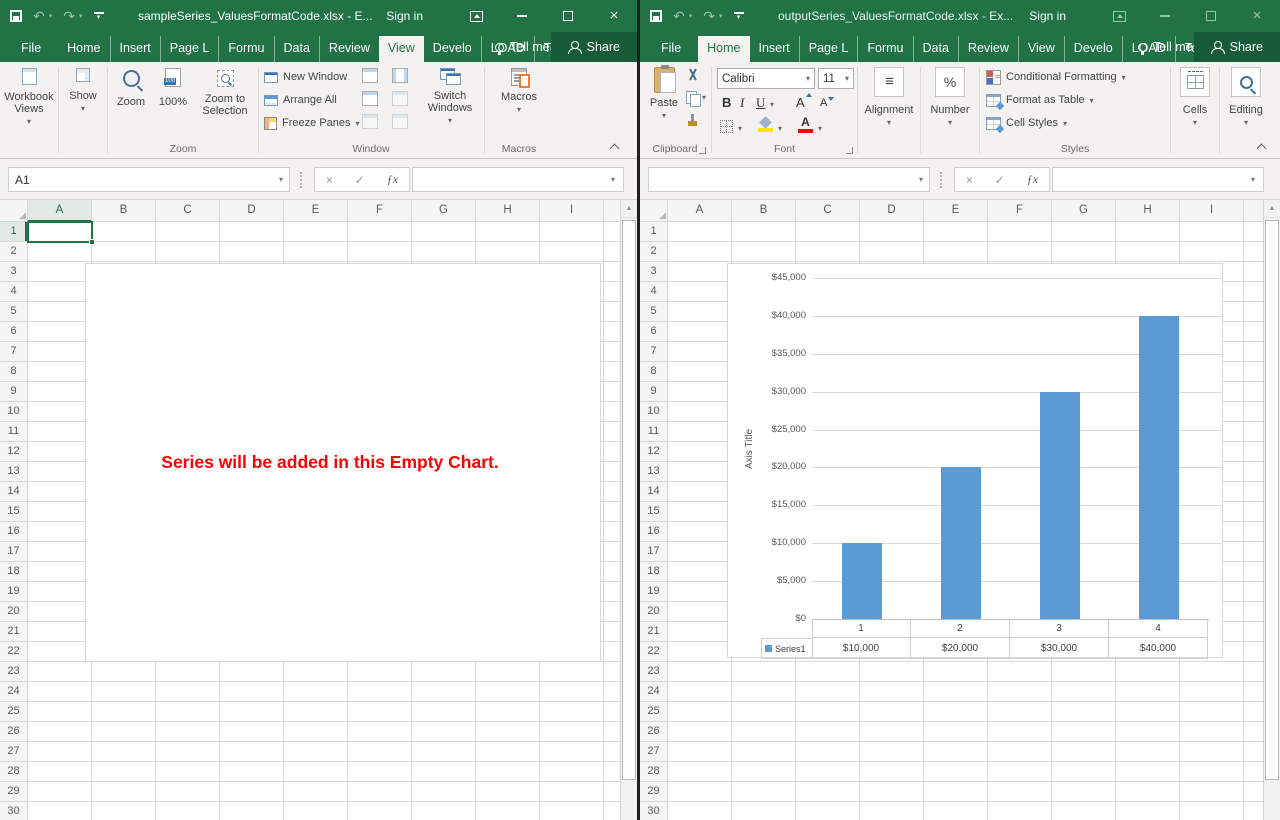 The image size is (1280, 820). What do you see at coordinates (316, 210) in the screenshot?
I see `column-header: E` at bounding box center [316, 210].